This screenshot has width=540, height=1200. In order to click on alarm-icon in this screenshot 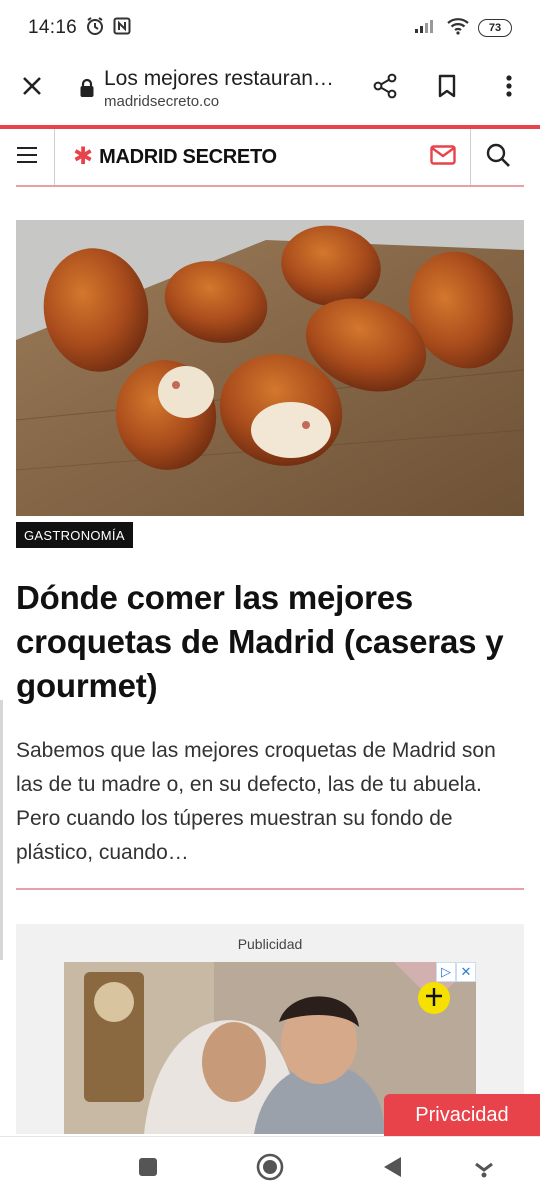, I will do `click(95, 28)`.